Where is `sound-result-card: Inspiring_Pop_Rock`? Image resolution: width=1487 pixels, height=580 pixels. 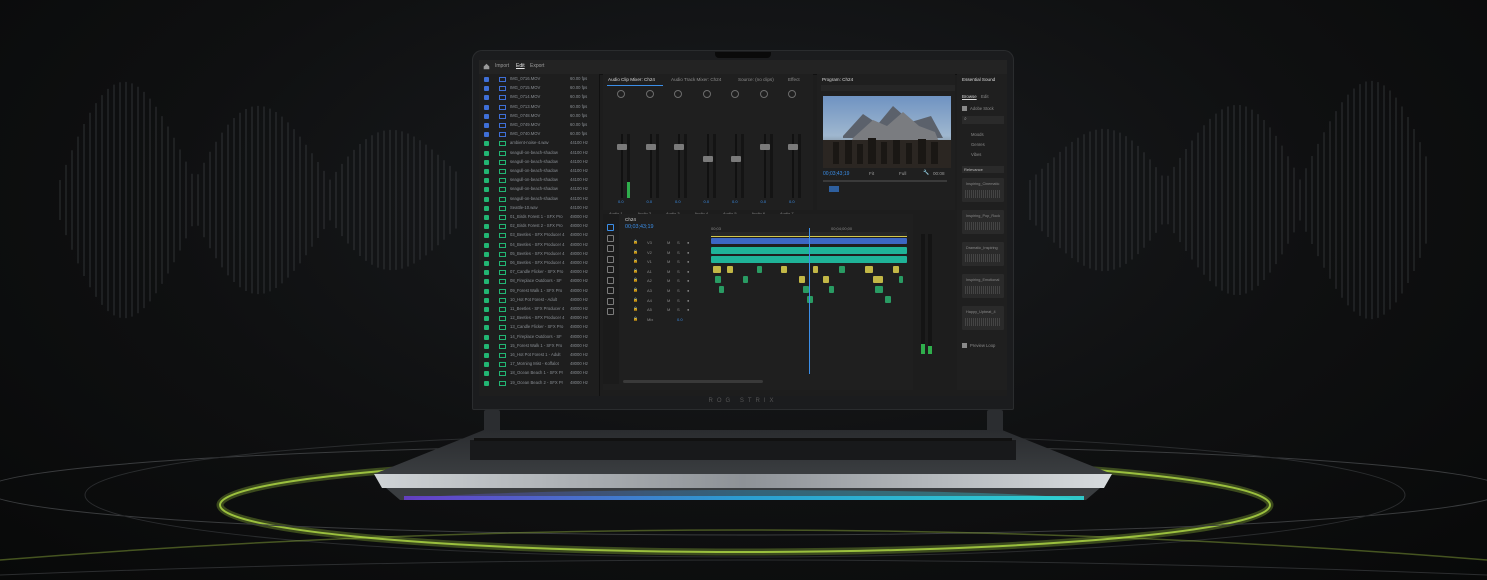
sound-result-card: Inspiring_Pop_Rock is located at coordinates (983, 222).